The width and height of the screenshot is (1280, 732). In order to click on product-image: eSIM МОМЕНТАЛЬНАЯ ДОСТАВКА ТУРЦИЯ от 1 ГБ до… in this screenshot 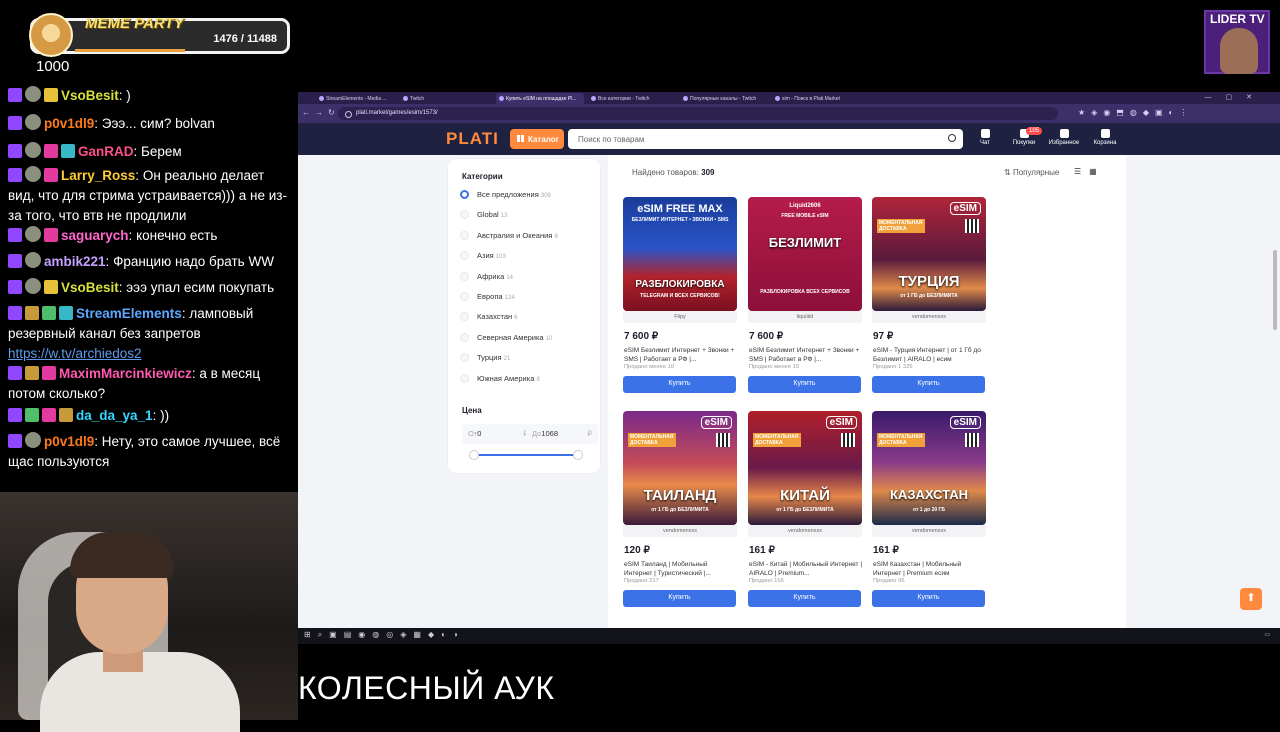, I will do `click(929, 254)`.